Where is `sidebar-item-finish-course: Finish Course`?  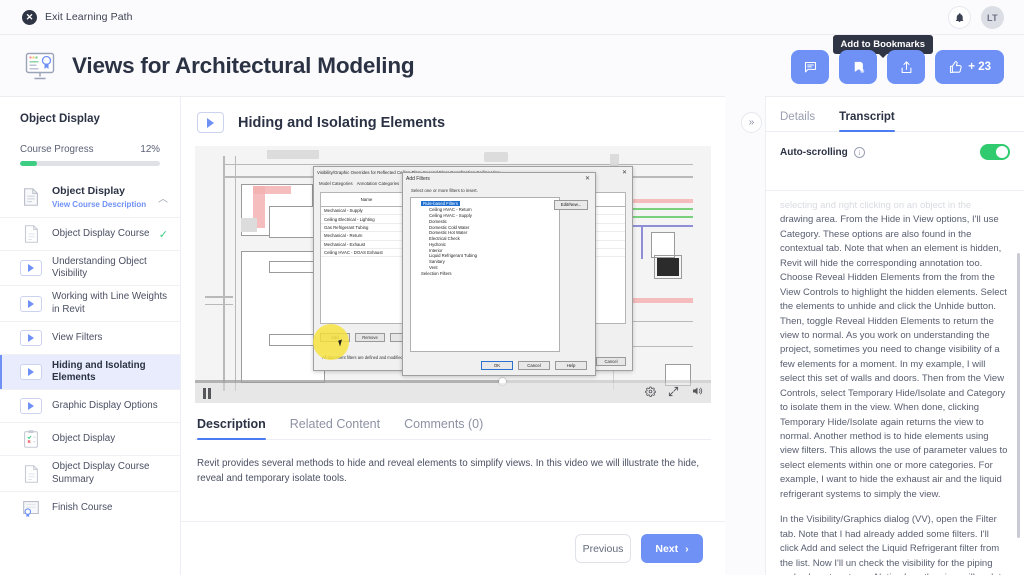
sidebar-item-finish-course: Finish Course is located at coordinates (90, 507).